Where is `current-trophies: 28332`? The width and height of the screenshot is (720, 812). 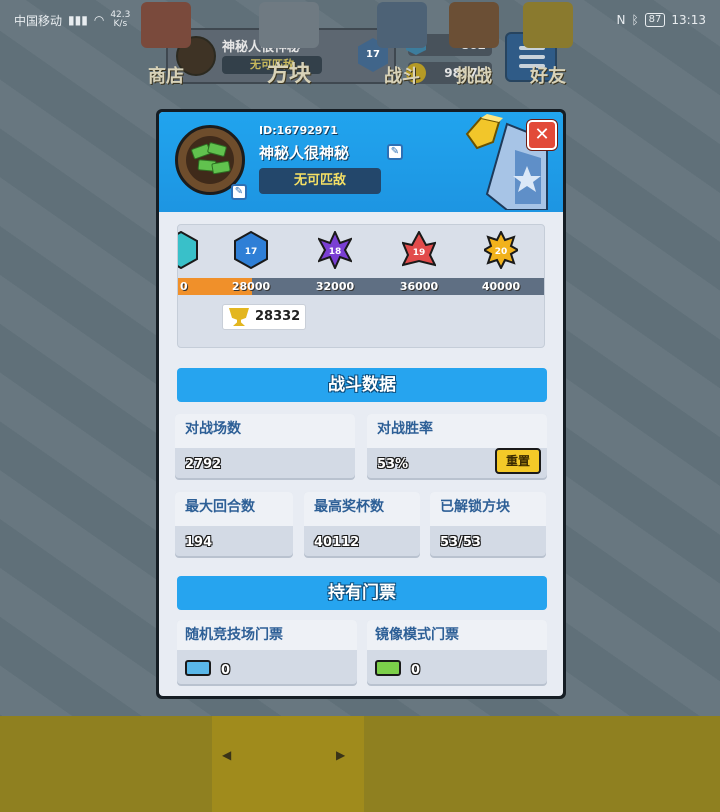 current-trophies: 28332 is located at coordinates (264, 317).